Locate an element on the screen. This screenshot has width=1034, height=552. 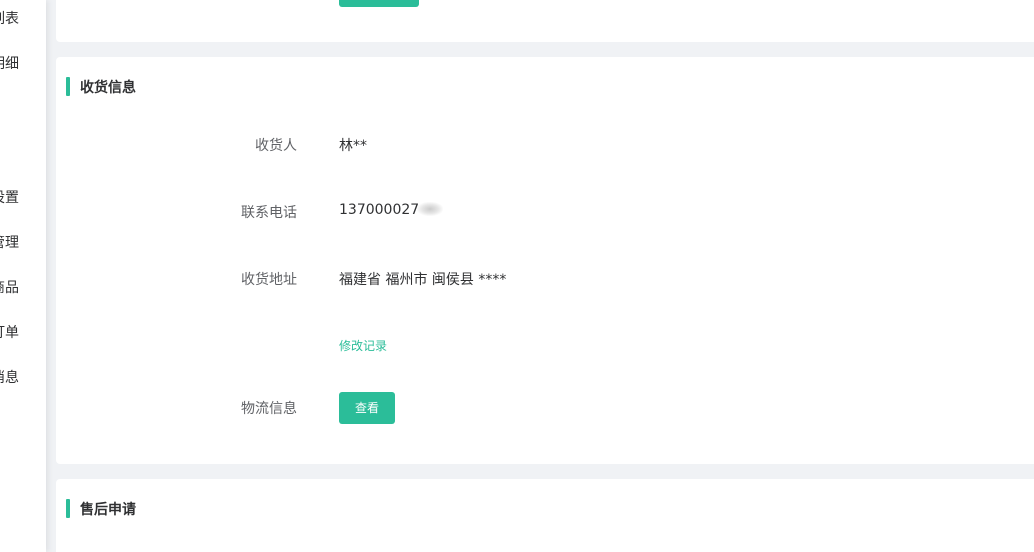
sidebar-item-after-sale-orders: 售后订单 is located at coordinates (9, 332).